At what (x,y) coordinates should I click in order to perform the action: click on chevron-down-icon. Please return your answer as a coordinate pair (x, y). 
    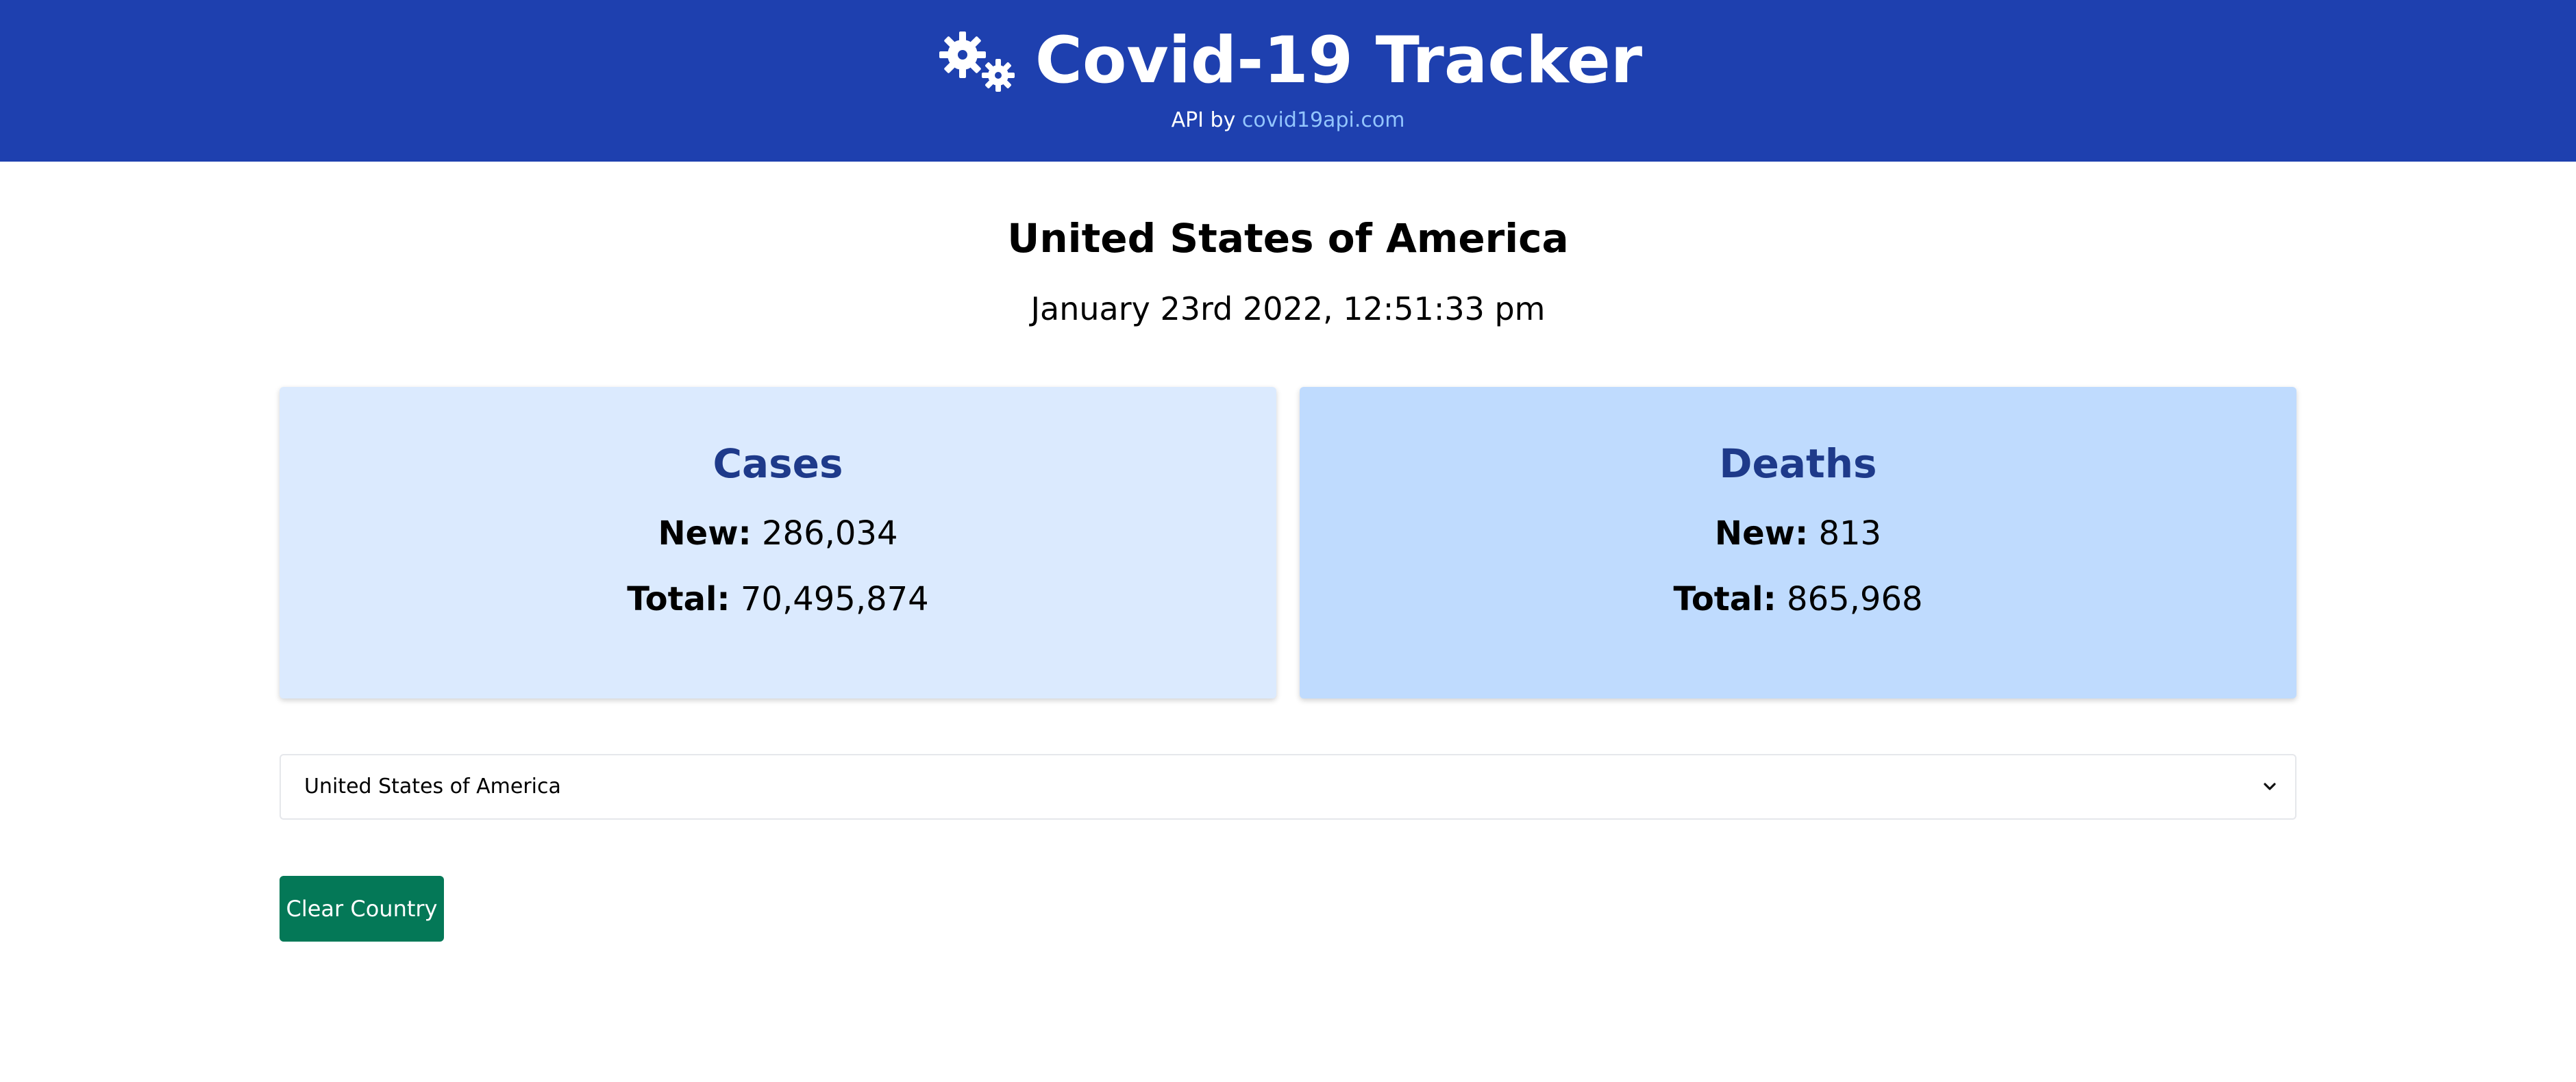
    Looking at the image, I should click on (2270, 786).